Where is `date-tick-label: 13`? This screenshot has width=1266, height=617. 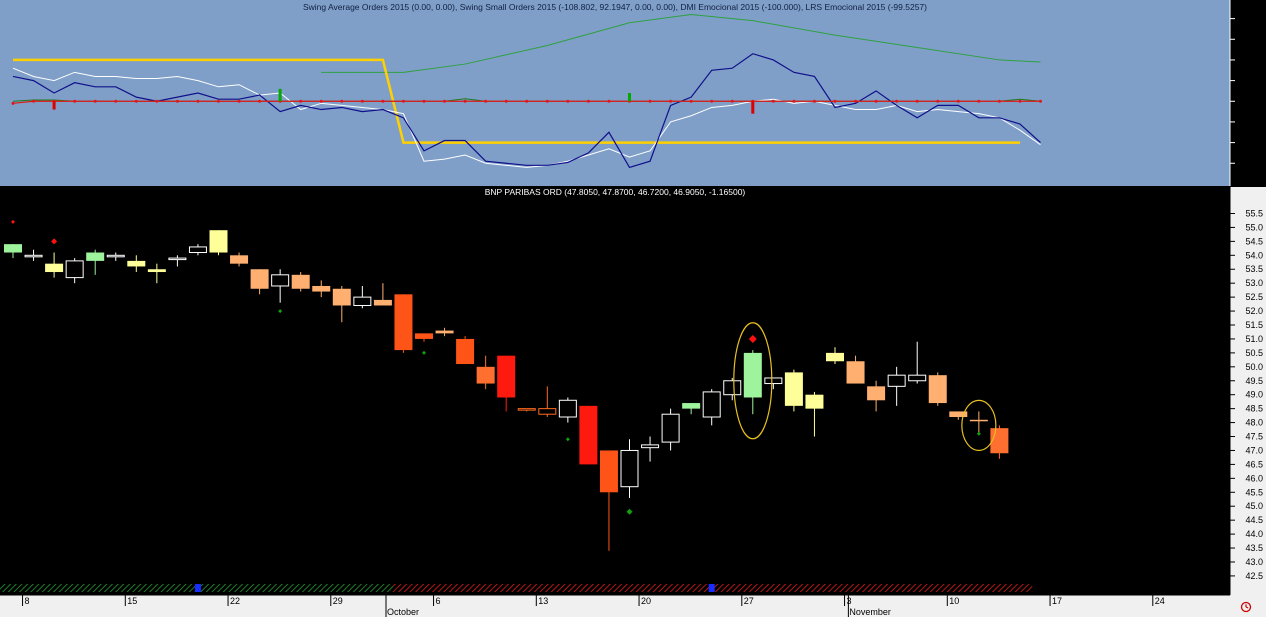 date-tick-label: 13 is located at coordinates (543, 601).